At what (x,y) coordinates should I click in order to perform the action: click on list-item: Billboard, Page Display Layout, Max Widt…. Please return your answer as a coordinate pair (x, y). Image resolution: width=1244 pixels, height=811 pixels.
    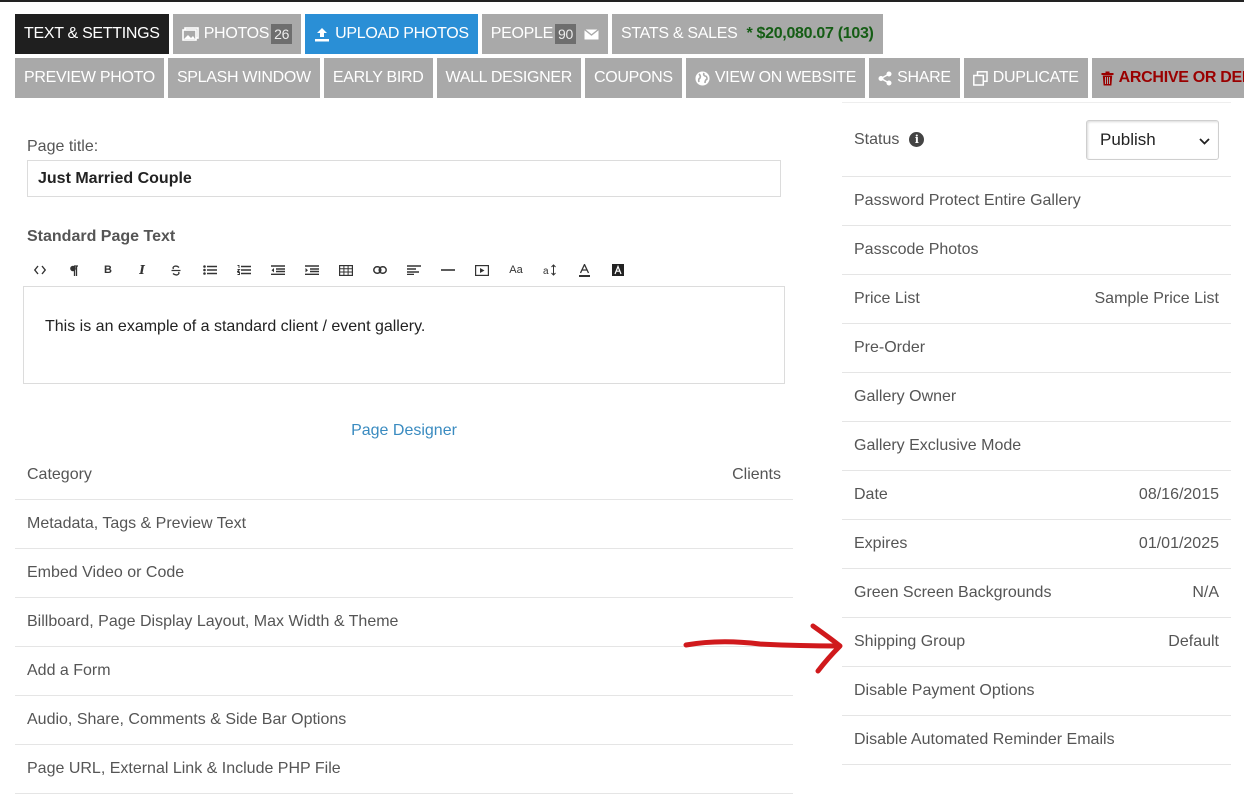
    Looking at the image, I should click on (404, 622).